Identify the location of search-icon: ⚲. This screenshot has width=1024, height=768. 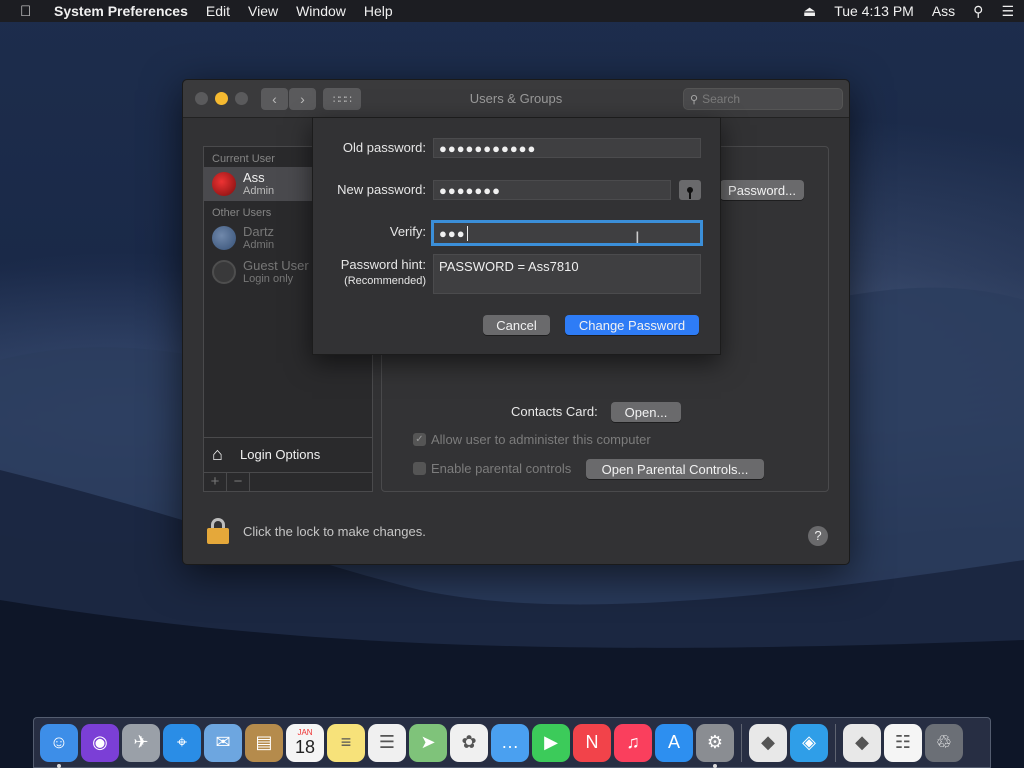
(694, 99).